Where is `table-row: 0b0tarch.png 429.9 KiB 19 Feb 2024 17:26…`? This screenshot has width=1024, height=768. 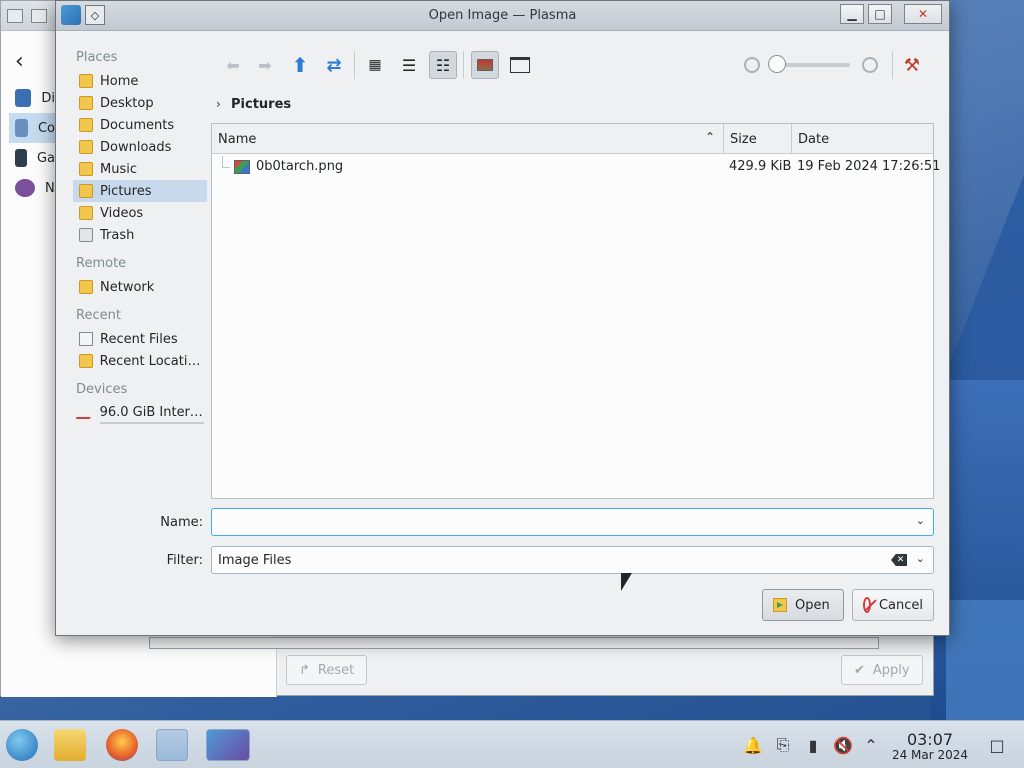
table-row: 0b0tarch.png 429.9 KiB 19 Feb 2024 17:26… is located at coordinates (576, 167).